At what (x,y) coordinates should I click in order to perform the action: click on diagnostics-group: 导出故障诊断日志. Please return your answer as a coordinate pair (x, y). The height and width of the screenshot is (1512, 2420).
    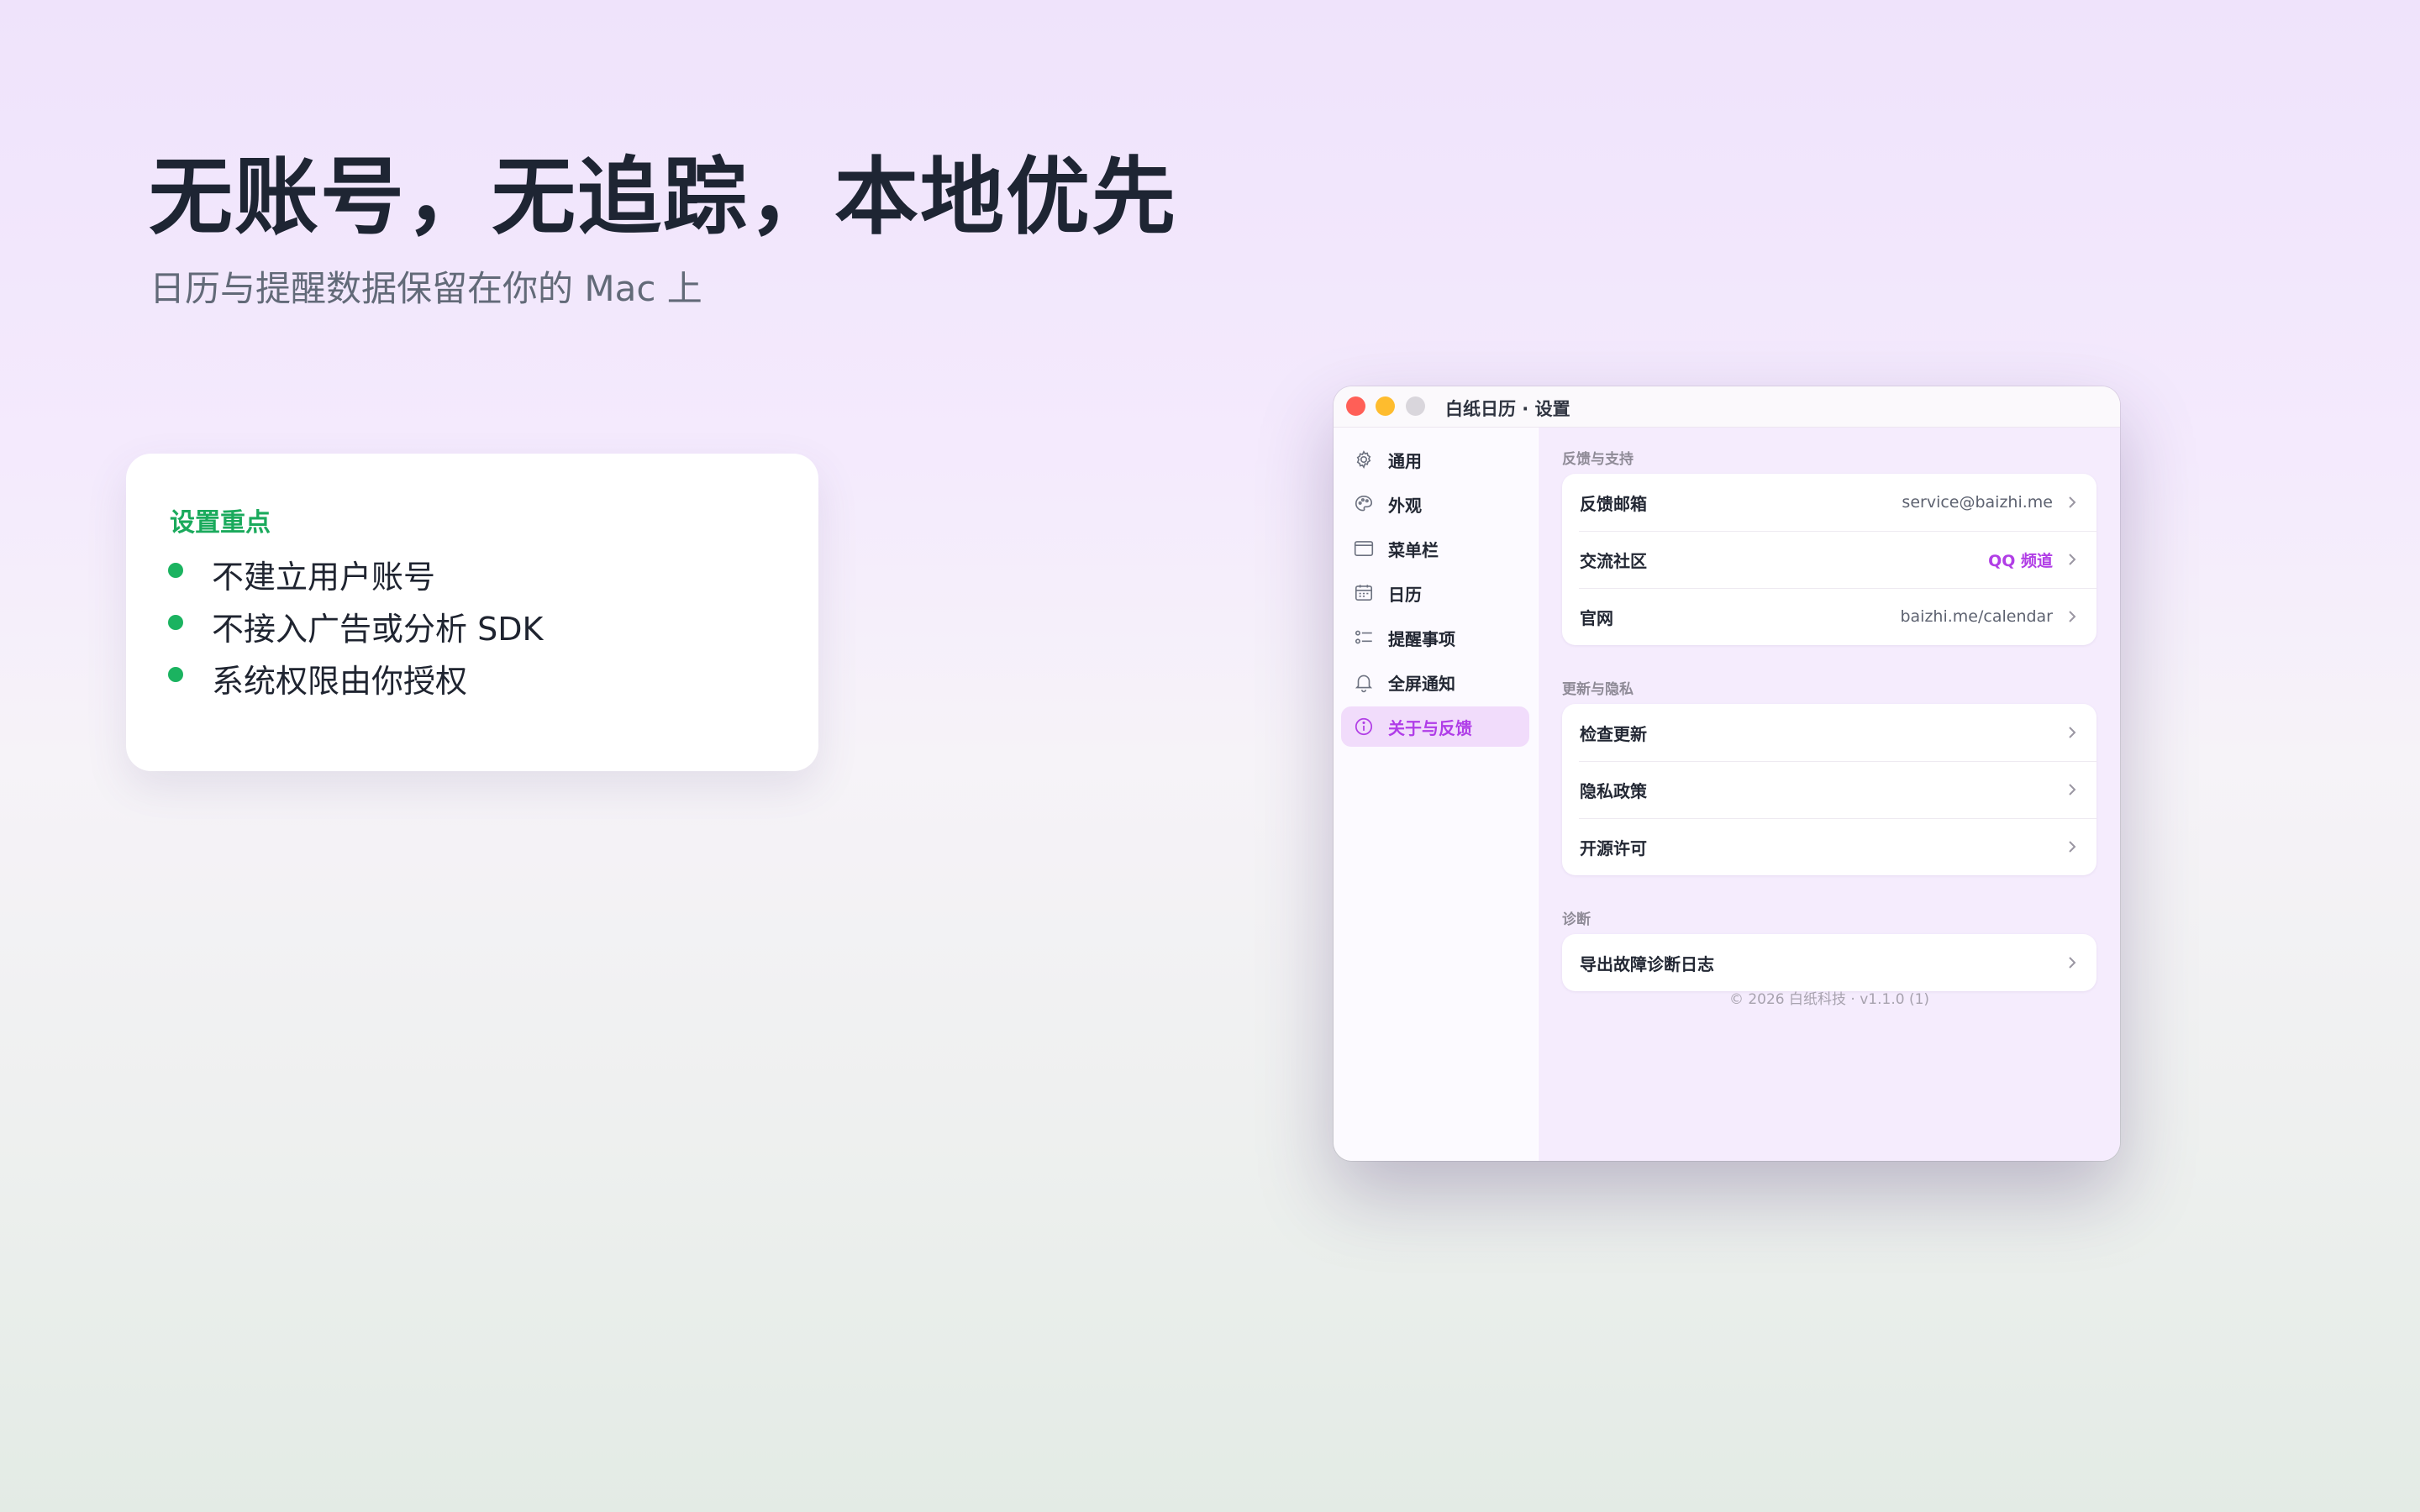
    Looking at the image, I should click on (1829, 962).